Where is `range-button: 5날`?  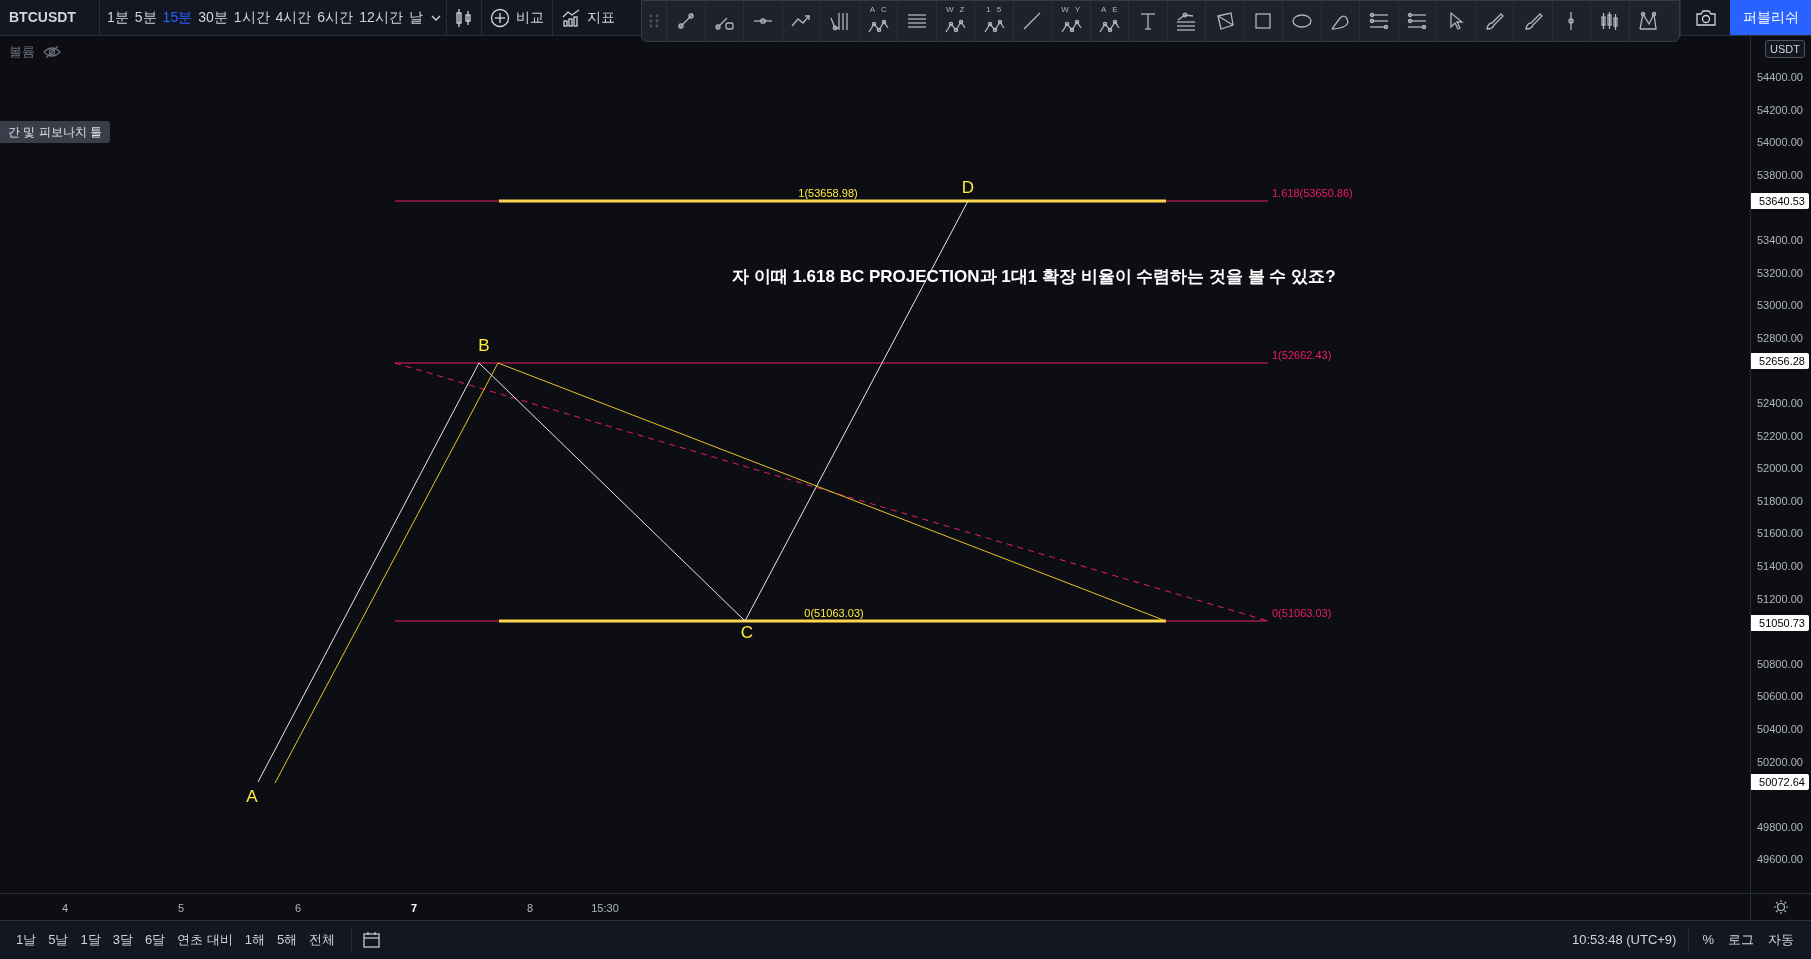 range-button: 5날 is located at coordinates (58, 940).